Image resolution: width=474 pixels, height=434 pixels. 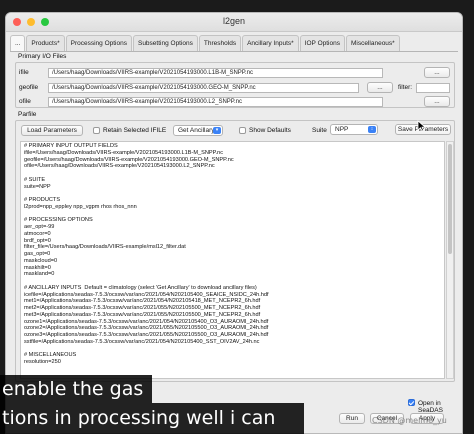 What do you see at coordinates (24, 72) in the screenshot?
I see `ifile-label: ifile` at bounding box center [24, 72].